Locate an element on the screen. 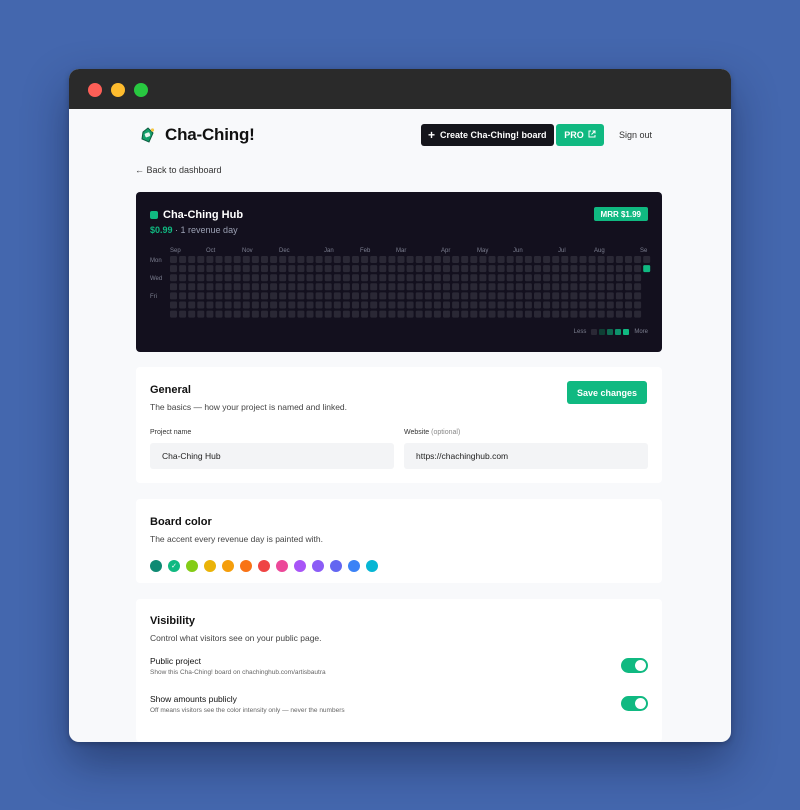 Image resolution: width=800 pixels, height=810 pixels. save-changes-button: Save changes is located at coordinates (607, 392).